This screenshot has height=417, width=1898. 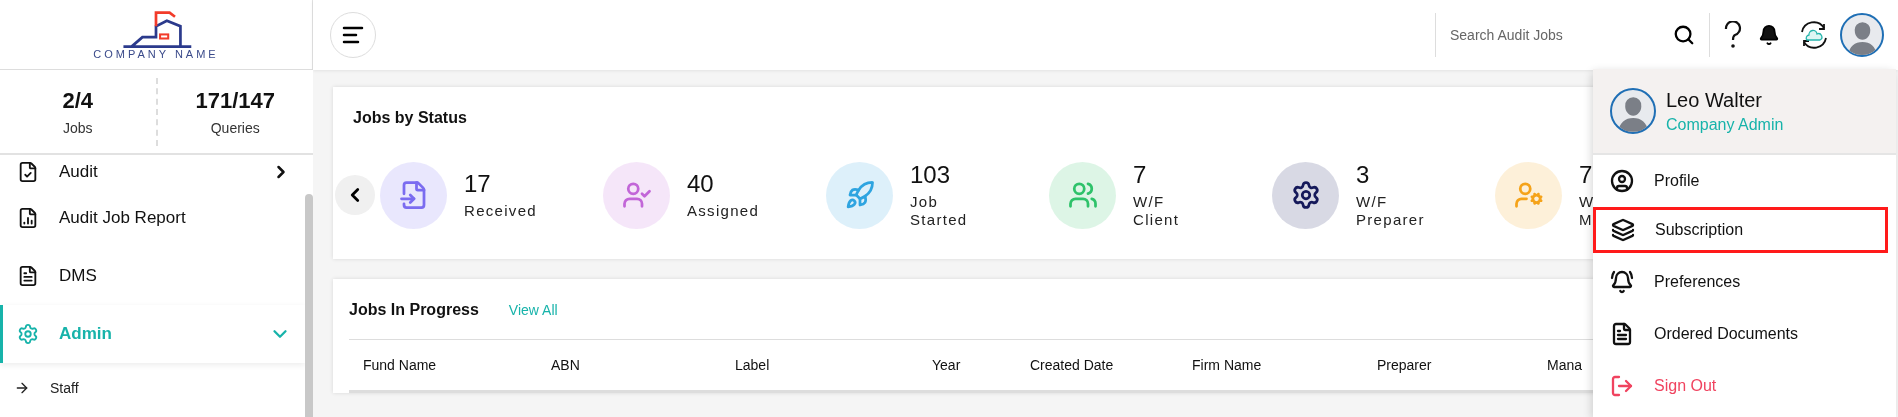 What do you see at coordinates (701, 184) in the screenshot?
I see `status-count: 40` at bounding box center [701, 184].